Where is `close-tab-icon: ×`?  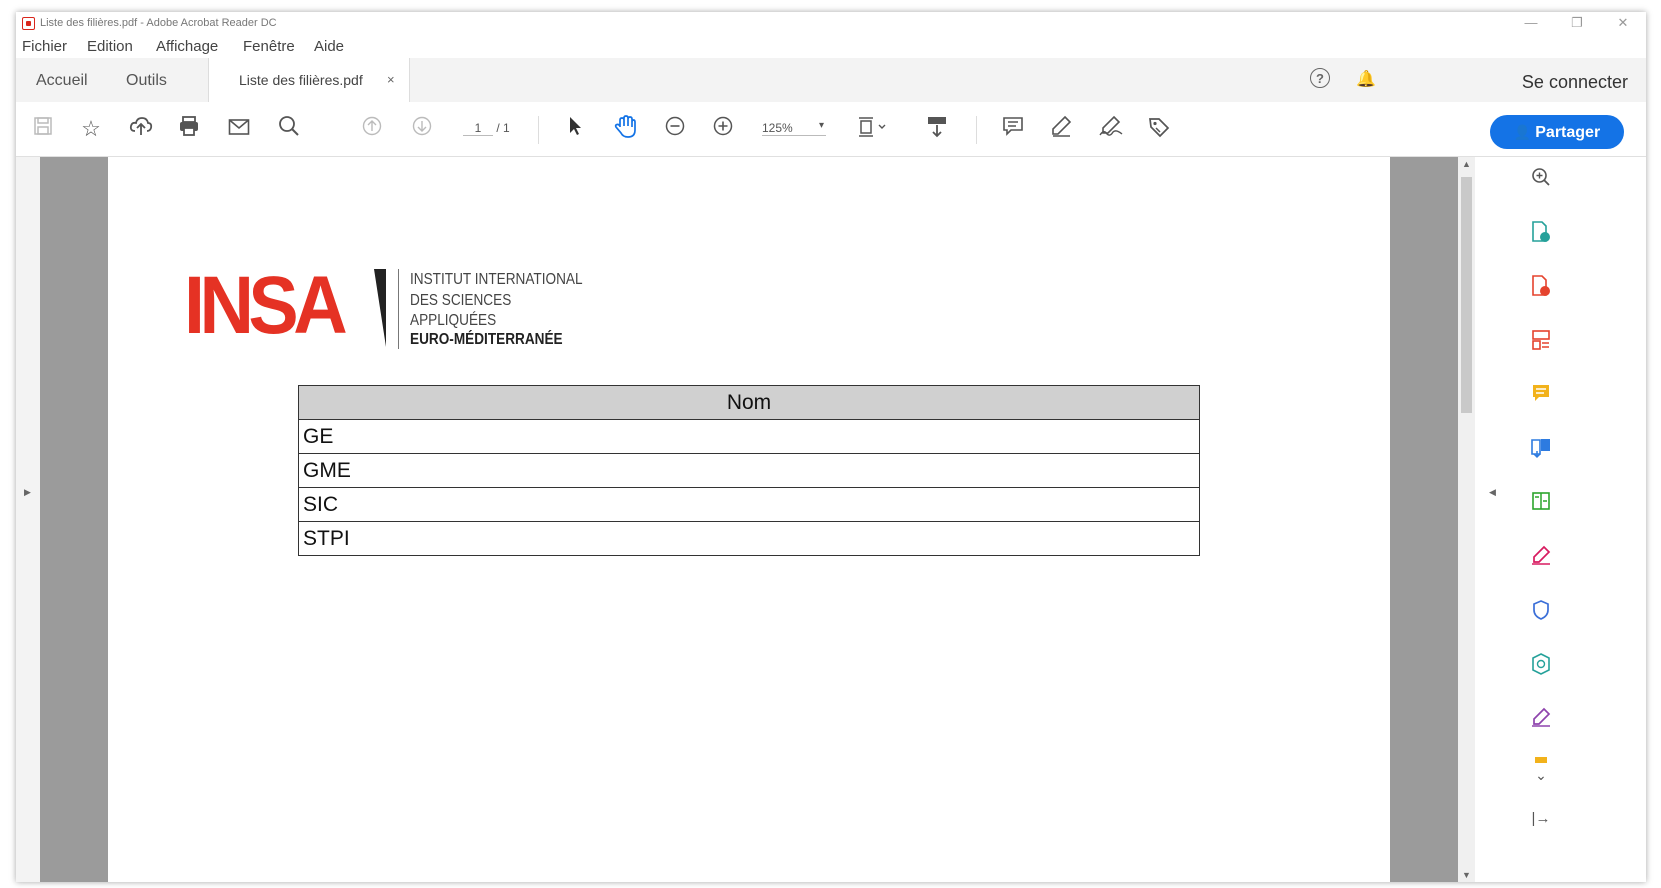 close-tab-icon: × is located at coordinates (391, 79).